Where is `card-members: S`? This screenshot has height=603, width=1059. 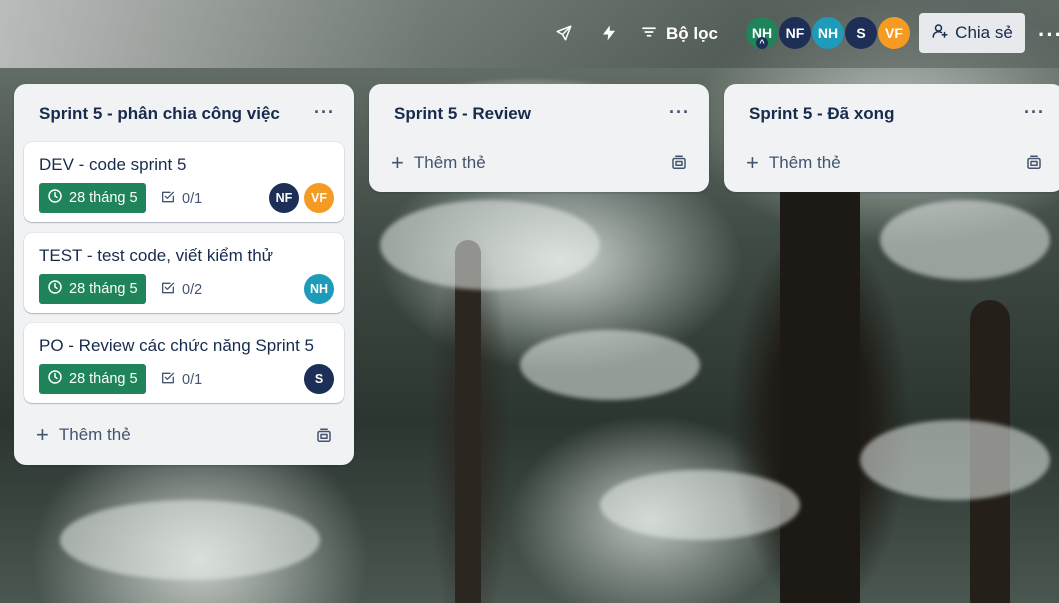
card-members: S is located at coordinates (319, 379).